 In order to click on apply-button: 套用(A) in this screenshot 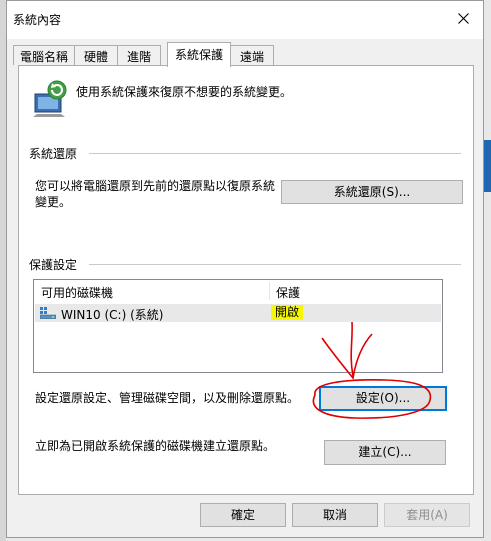, I will do `click(427, 515)`.